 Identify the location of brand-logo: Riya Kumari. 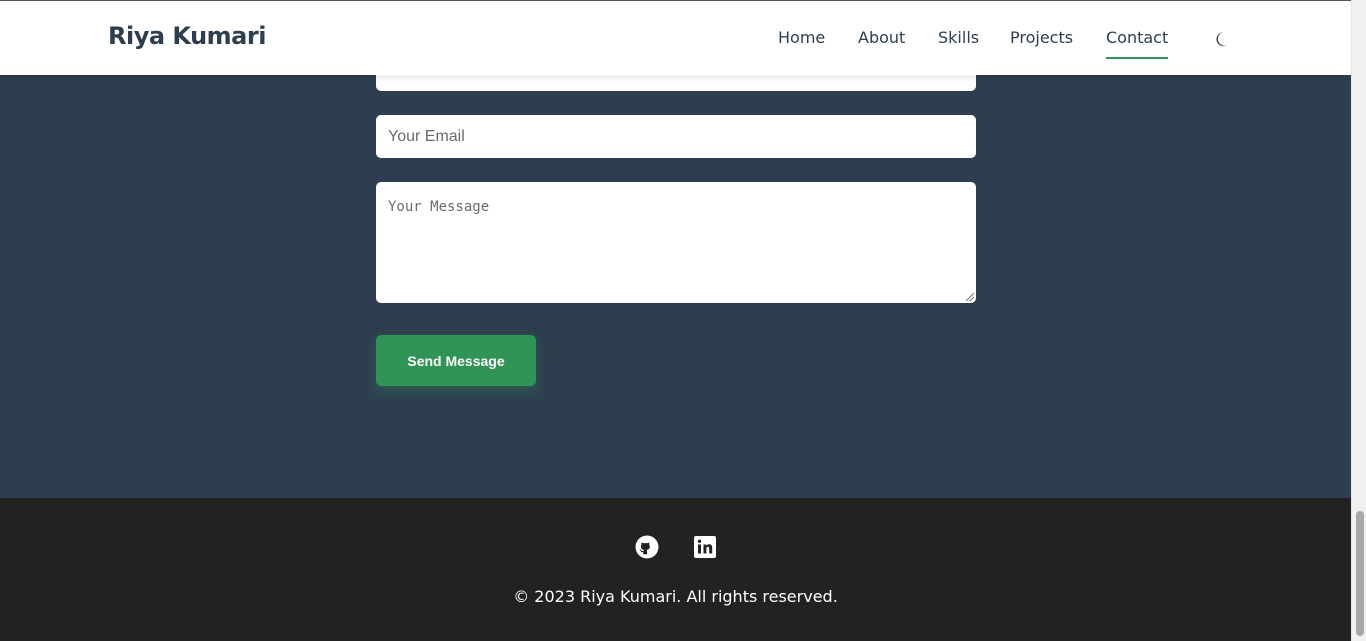
(187, 36).